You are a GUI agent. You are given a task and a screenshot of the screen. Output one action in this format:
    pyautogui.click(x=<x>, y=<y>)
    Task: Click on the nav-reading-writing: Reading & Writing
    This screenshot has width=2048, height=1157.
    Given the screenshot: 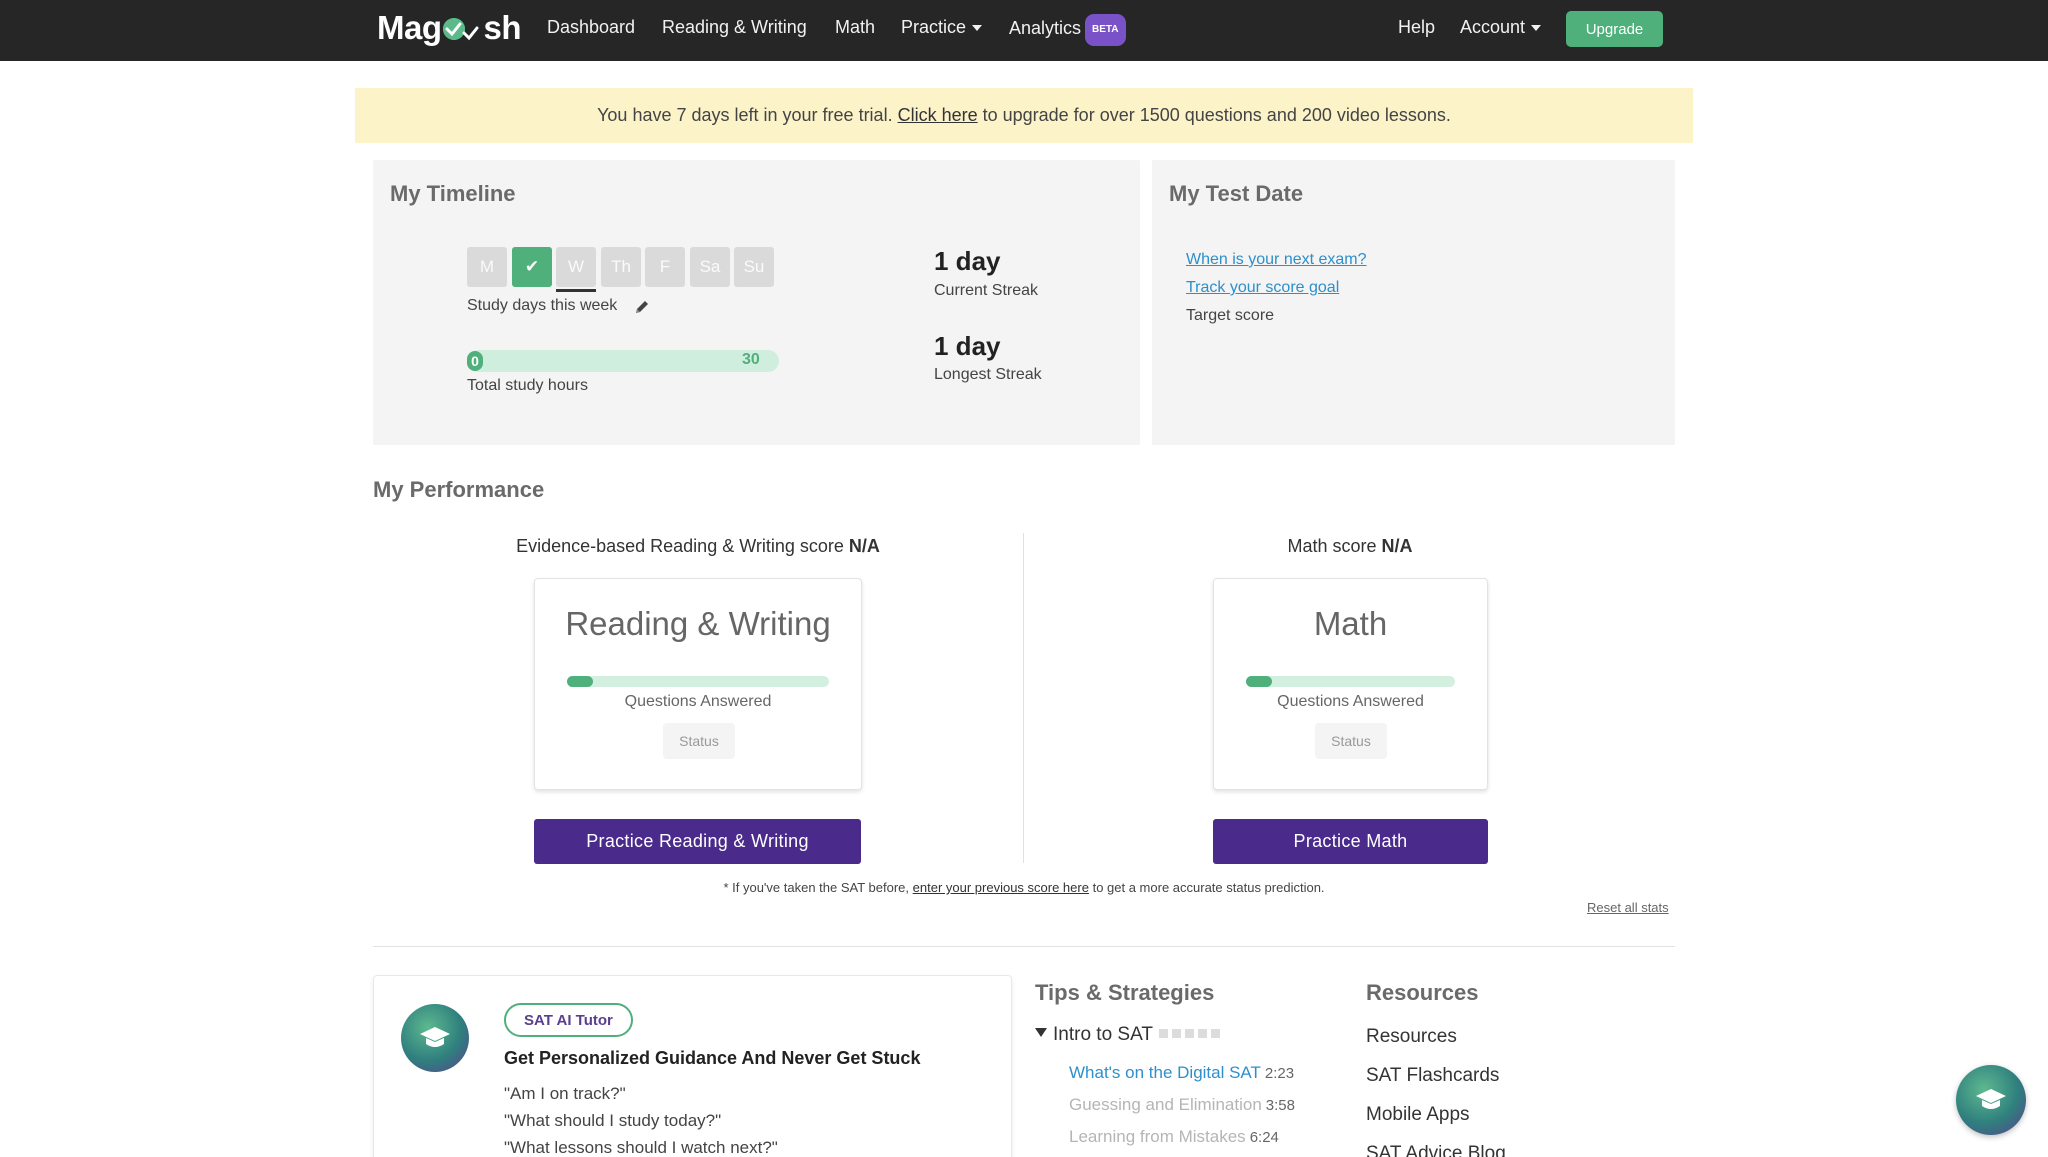 What is the action you would take?
    pyautogui.click(x=734, y=27)
    